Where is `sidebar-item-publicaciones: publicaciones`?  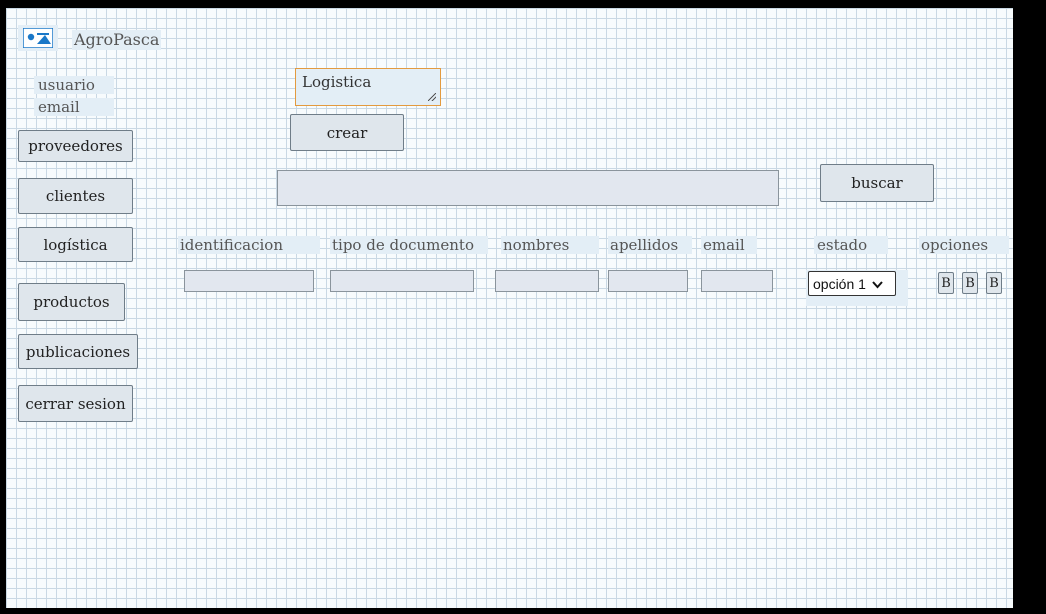
sidebar-item-publicaciones: publicaciones is located at coordinates (78, 351).